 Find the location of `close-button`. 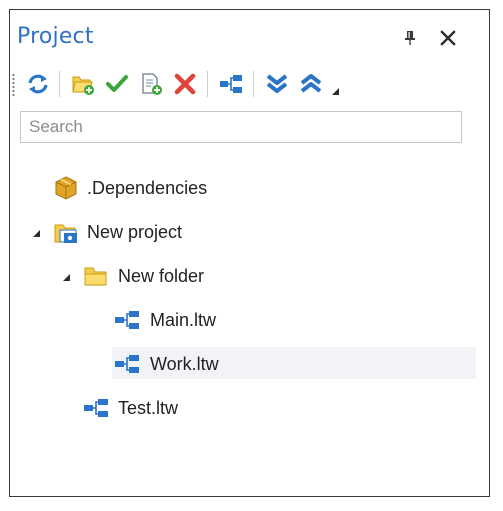

close-button is located at coordinates (448, 38).